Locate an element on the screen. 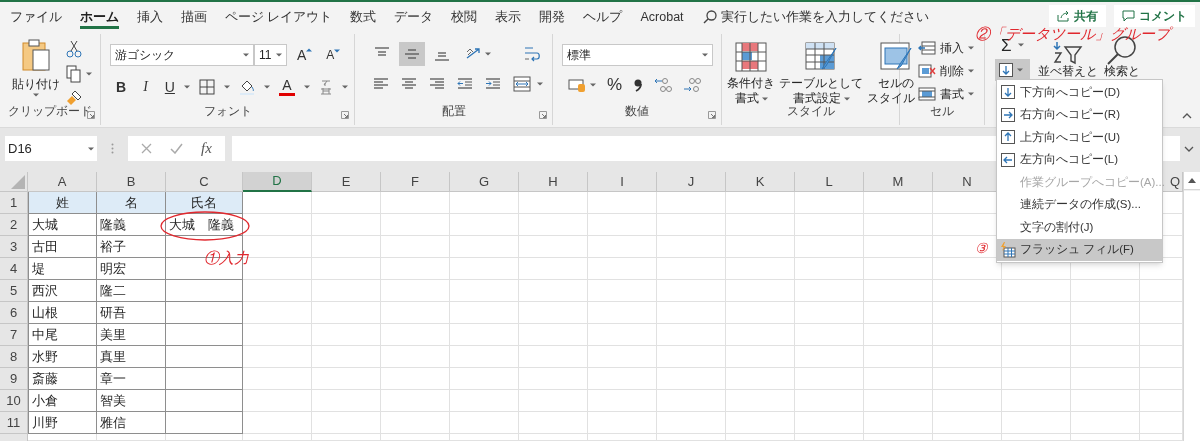  font-name-field: 游ゴシック is located at coordinates (182, 55).